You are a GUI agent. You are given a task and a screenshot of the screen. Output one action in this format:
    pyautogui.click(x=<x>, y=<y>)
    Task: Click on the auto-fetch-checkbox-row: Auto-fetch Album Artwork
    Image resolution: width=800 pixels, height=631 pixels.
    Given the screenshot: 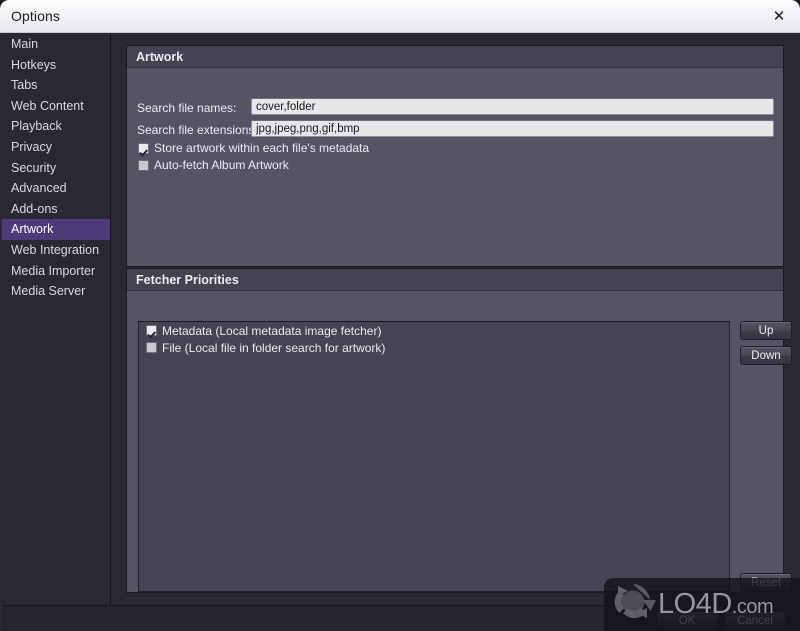 What is the action you would take?
    pyautogui.click(x=213, y=165)
    